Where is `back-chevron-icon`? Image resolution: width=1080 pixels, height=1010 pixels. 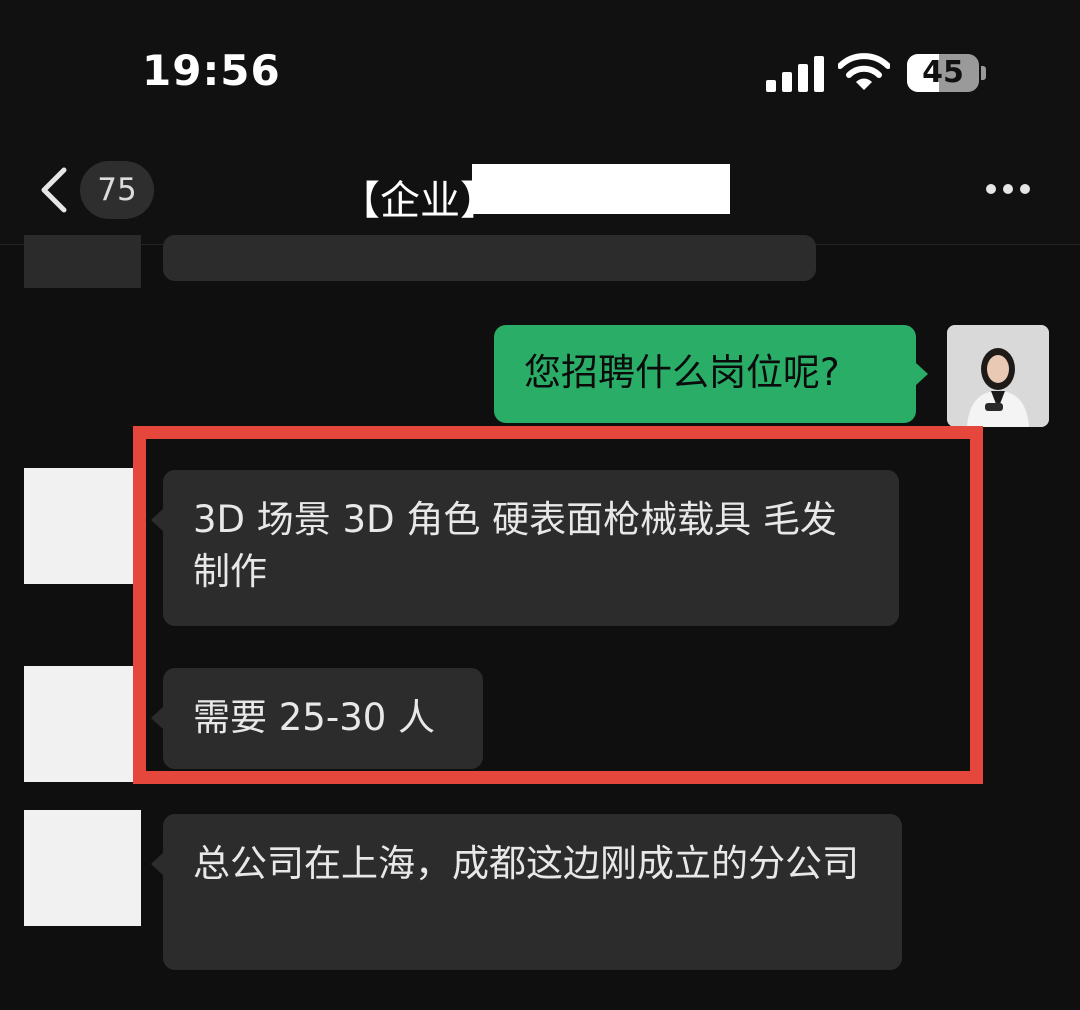 back-chevron-icon is located at coordinates (54, 190).